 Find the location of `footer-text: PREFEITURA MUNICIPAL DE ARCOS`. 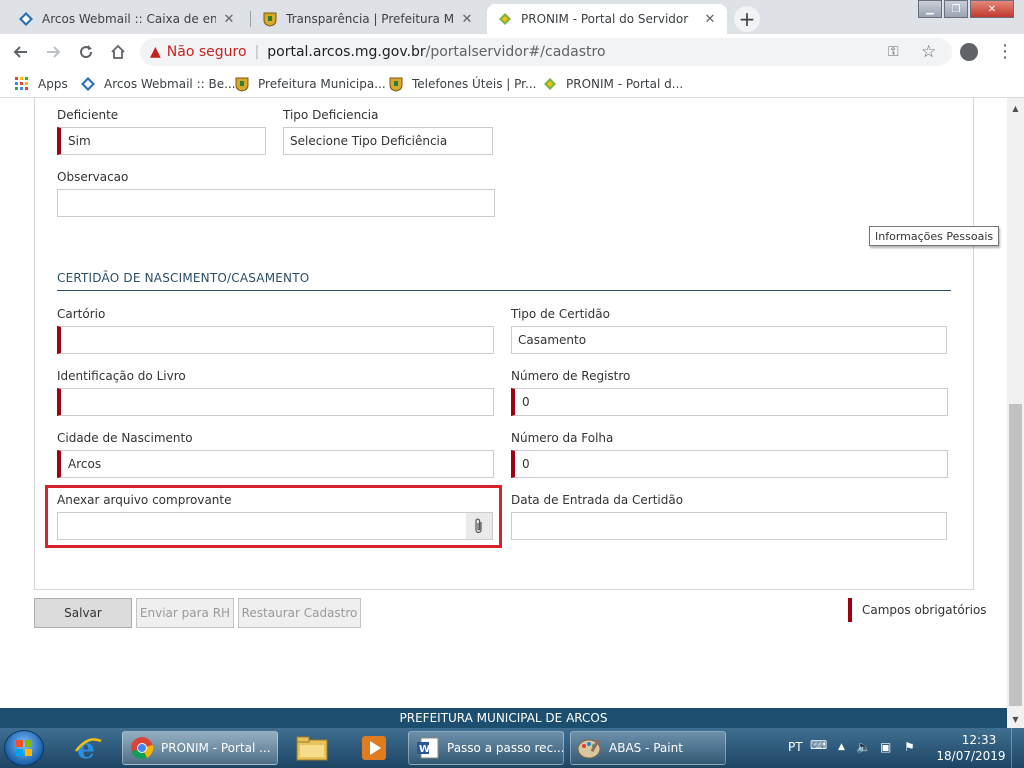

footer-text: PREFEITURA MUNICIPAL DE ARCOS is located at coordinates (503, 718).